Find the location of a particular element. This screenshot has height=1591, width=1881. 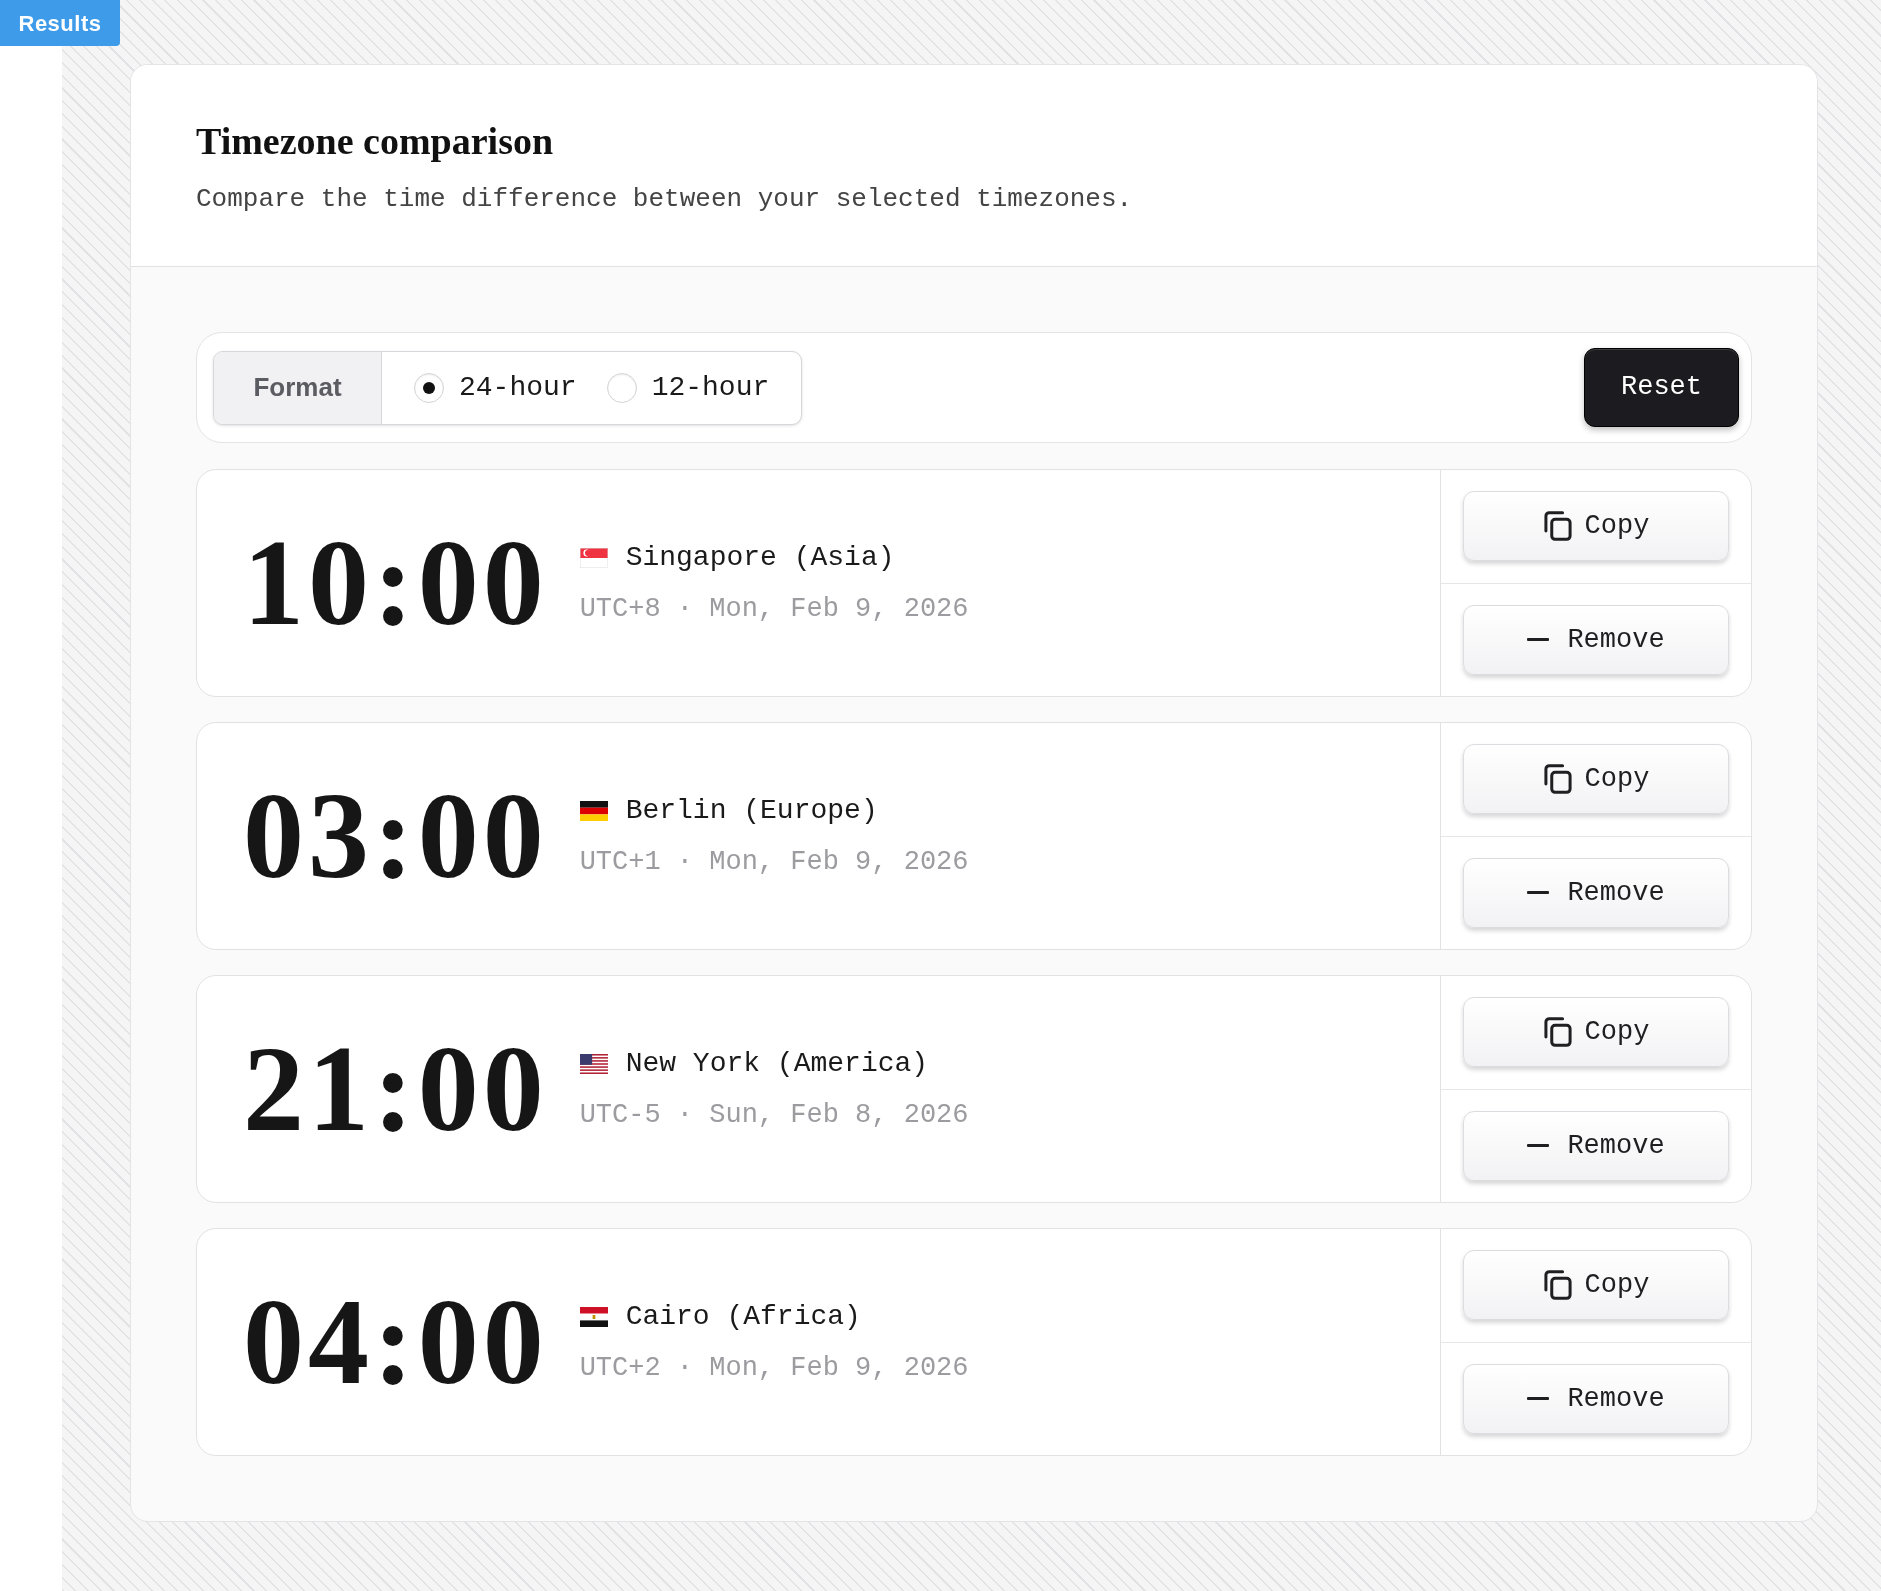

format-option: 24-hour is located at coordinates (495, 387).